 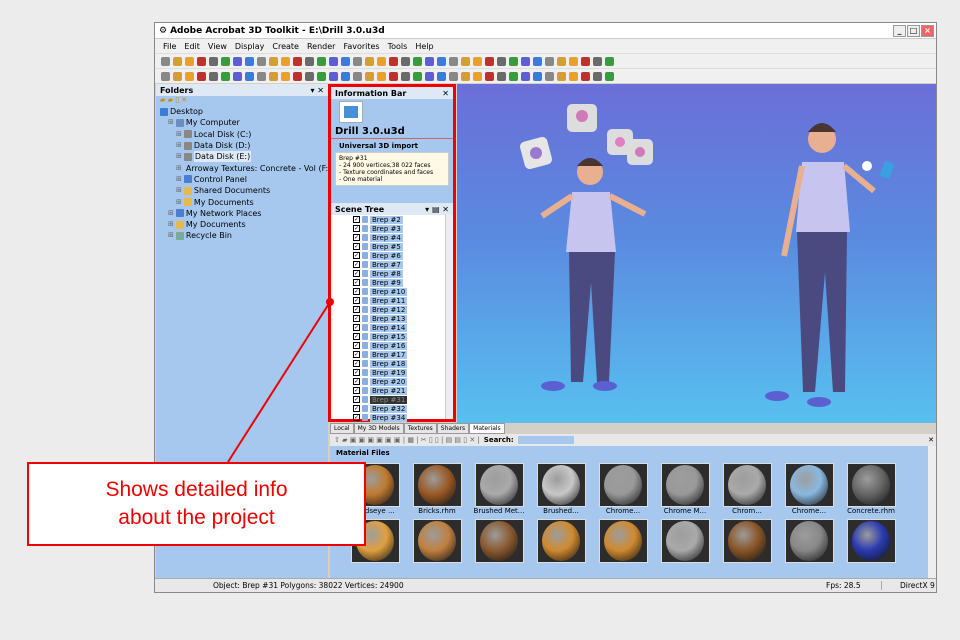 What do you see at coordinates (196, 489) in the screenshot?
I see `callout-line-1: Shows detailed info` at bounding box center [196, 489].